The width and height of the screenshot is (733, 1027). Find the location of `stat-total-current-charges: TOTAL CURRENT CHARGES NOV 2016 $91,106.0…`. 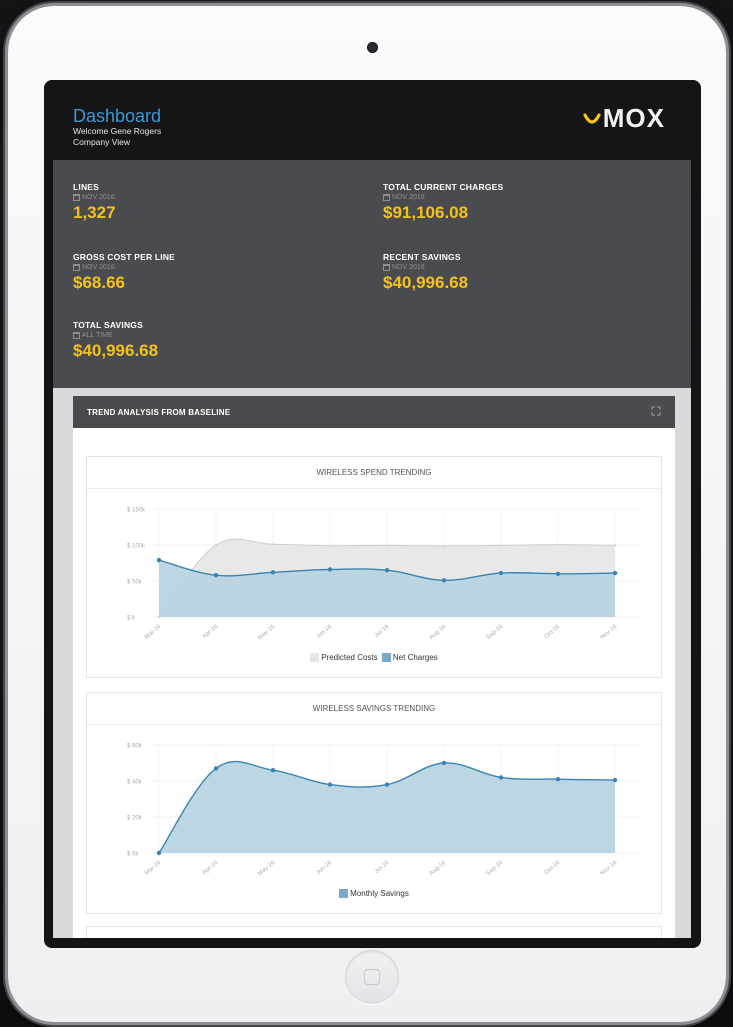

stat-total-current-charges: TOTAL CURRENT CHARGES NOV 2016 $91,106.0… is located at coordinates (443, 202).